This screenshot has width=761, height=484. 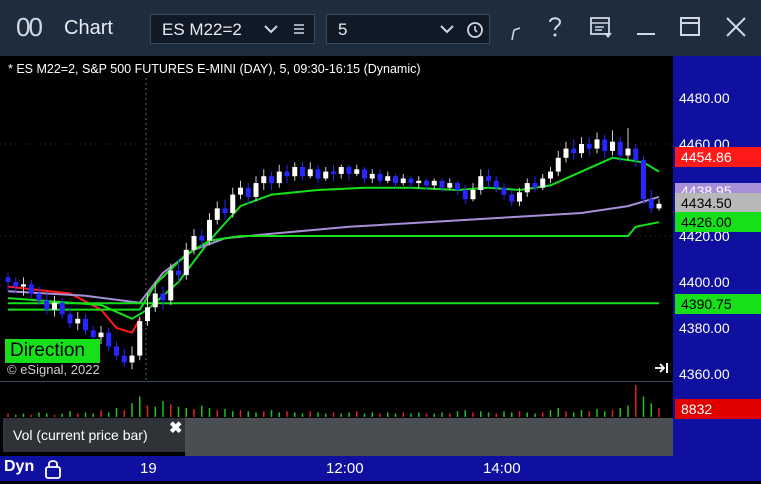 I want to click on lock-icon, so click(x=53, y=471).